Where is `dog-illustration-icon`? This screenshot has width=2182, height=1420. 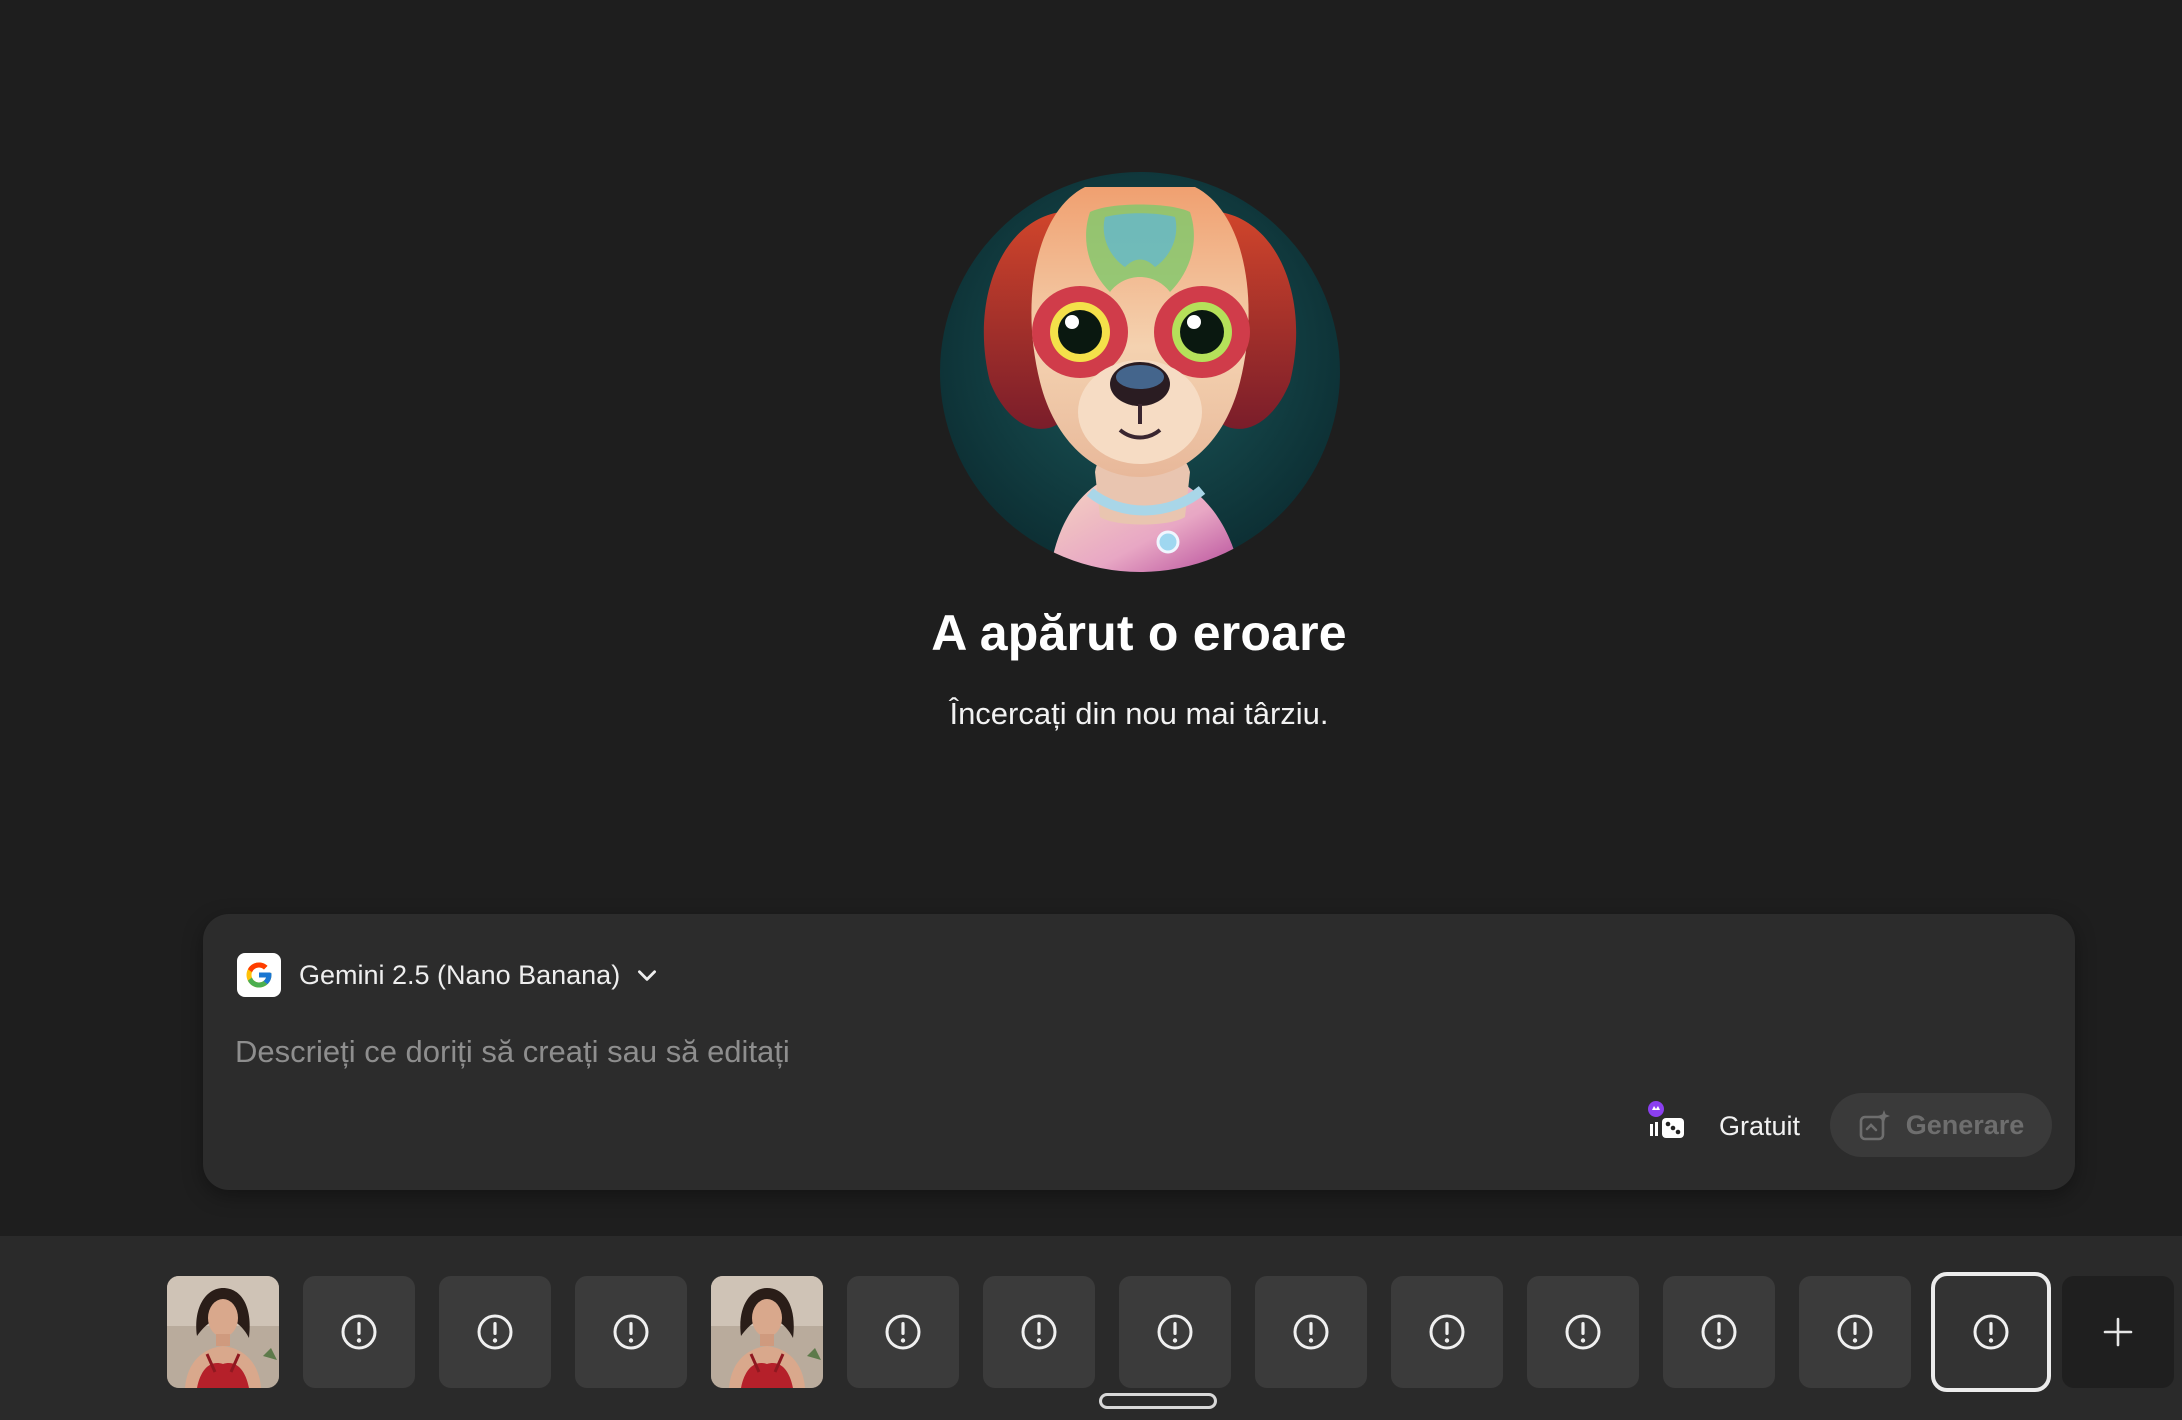
dog-illustration-icon is located at coordinates (1140, 372).